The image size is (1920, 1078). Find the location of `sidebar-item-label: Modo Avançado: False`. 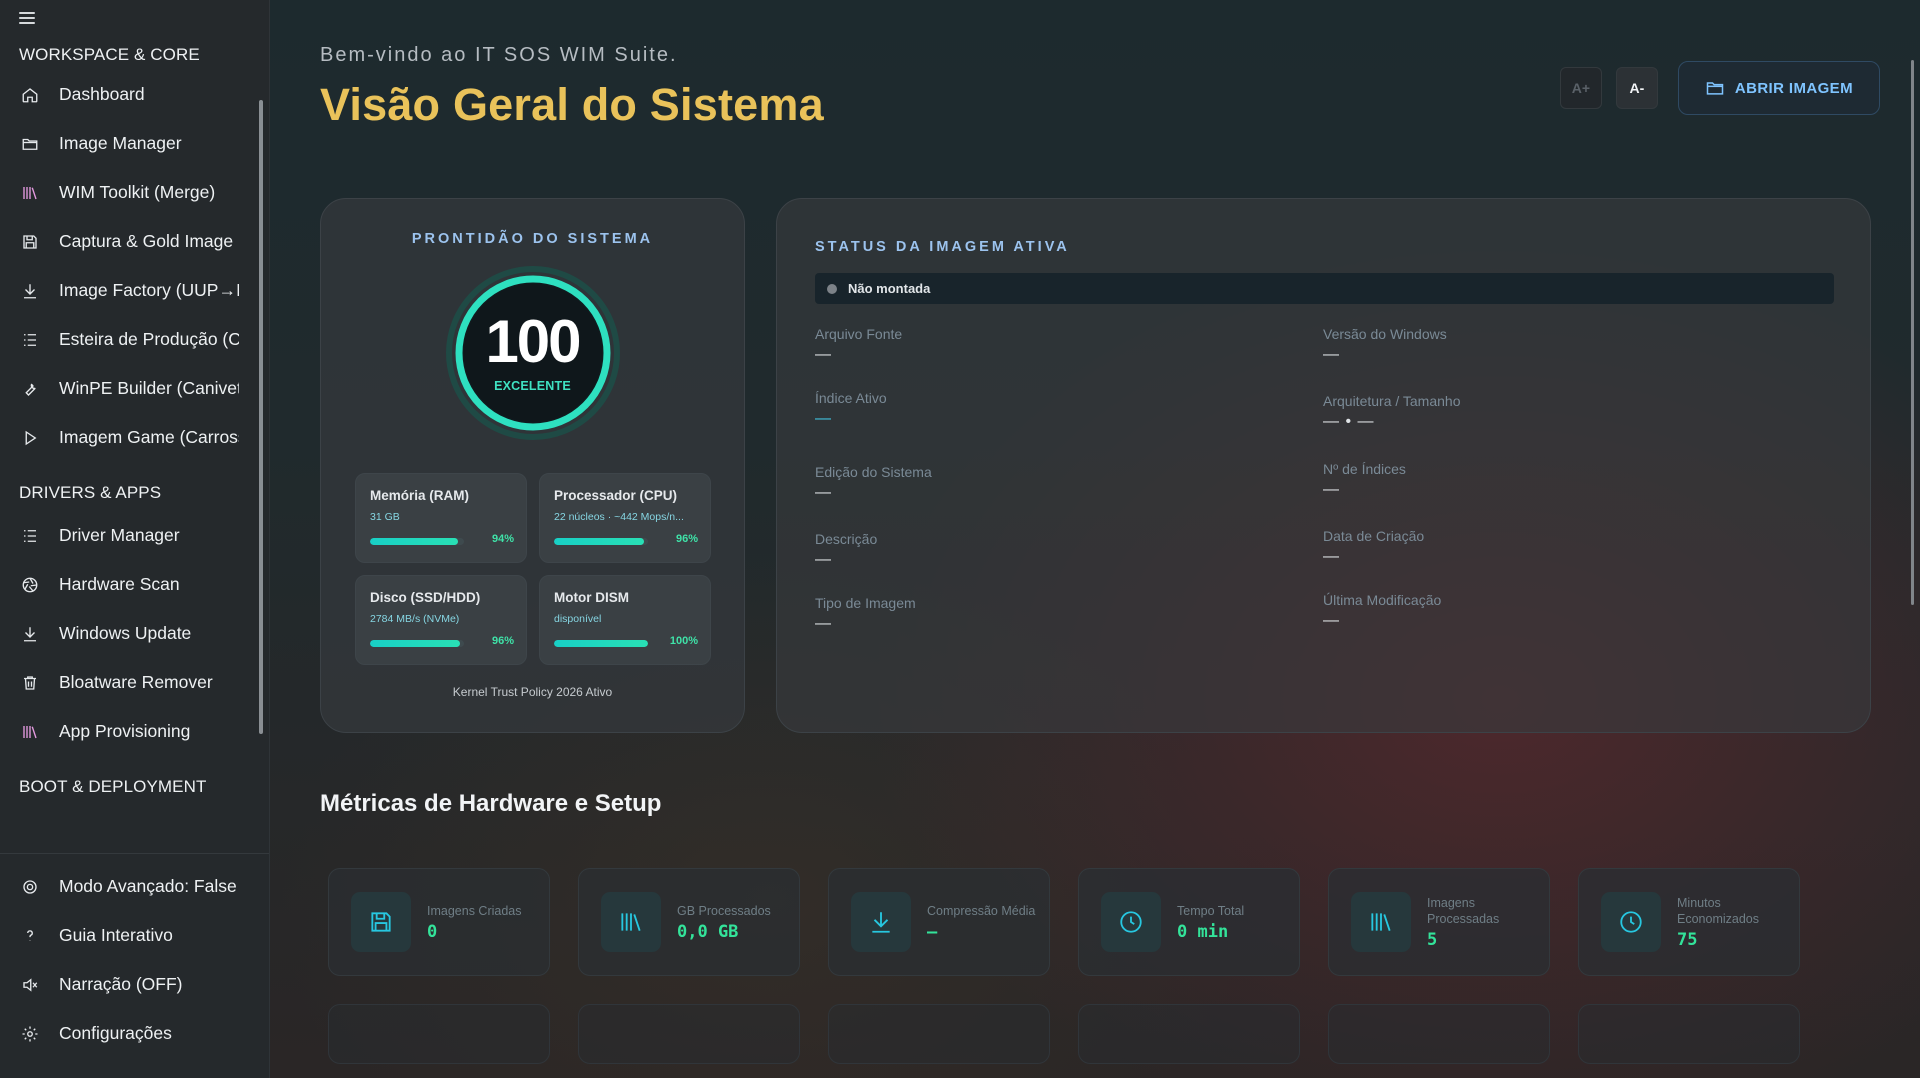

sidebar-item-label: Modo Avançado: False is located at coordinates (148, 886).